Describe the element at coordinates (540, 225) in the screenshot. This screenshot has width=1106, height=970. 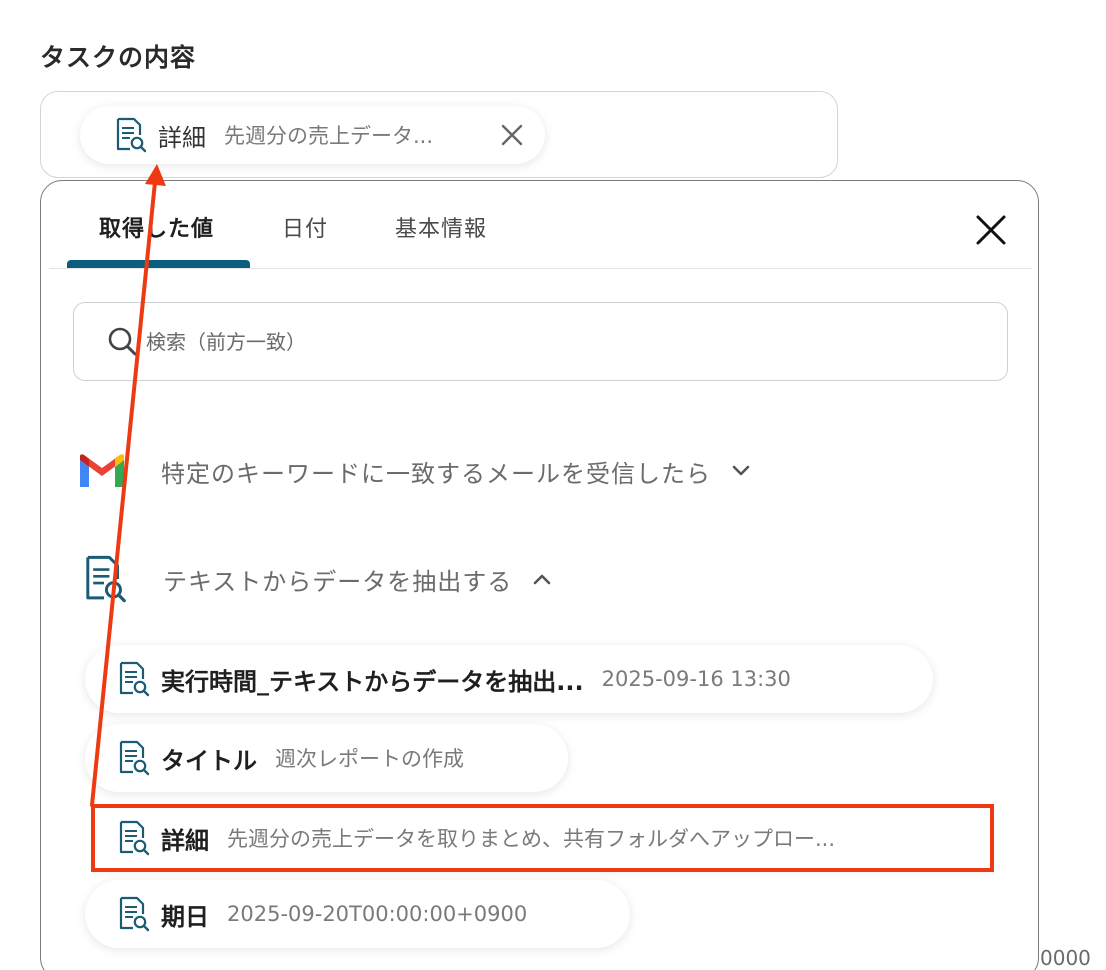
I see `tab-bar: 取得した値 日付 基本情報` at that location.